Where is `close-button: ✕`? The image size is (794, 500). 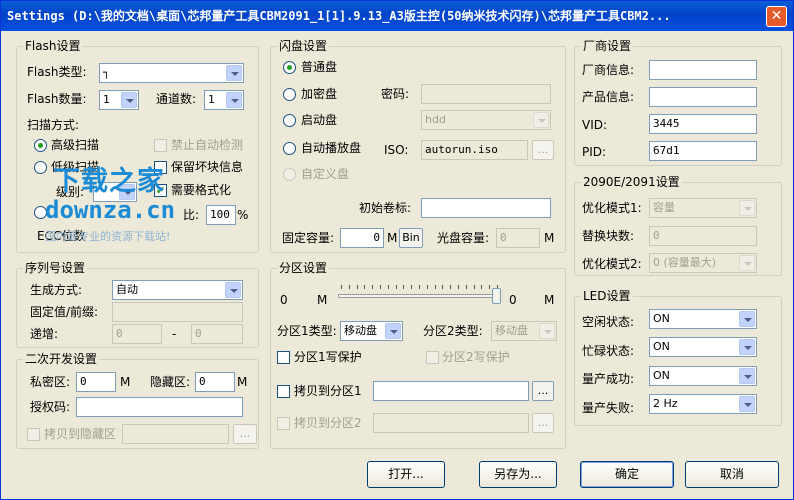 close-button: ✕ is located at coordinates (776, 16).